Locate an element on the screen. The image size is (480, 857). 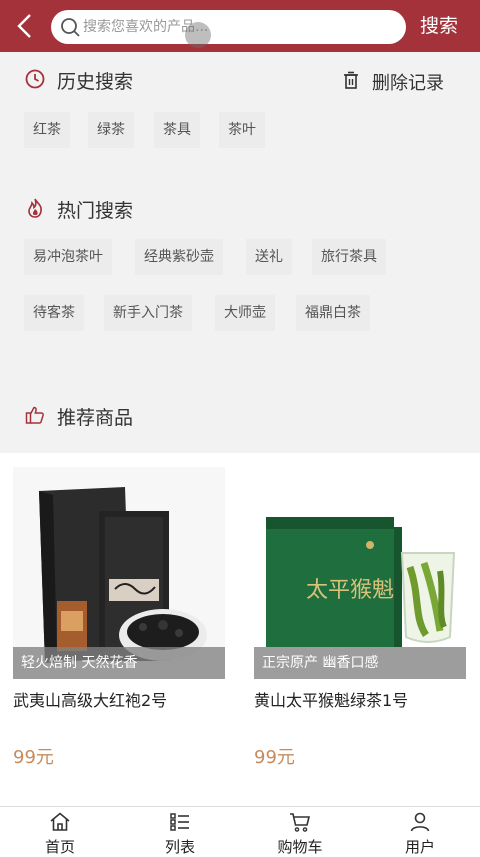
tab-user: 用户 is located at coordinates (420, 832).